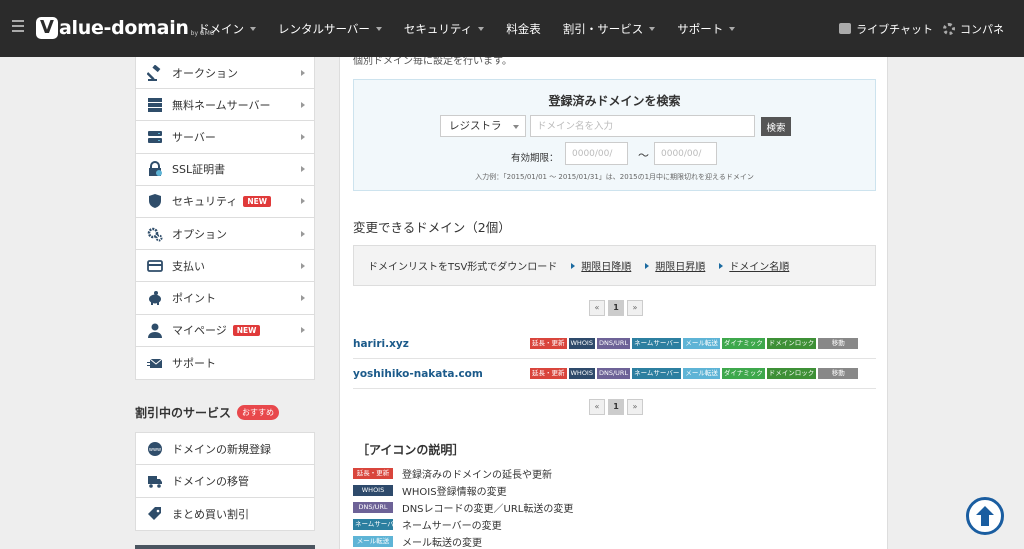  What do you see at coordinates (225, 514) in the screenshot?
I see `discount-item-bulk: まとめ買い割引` at bounding box center [225, 514].